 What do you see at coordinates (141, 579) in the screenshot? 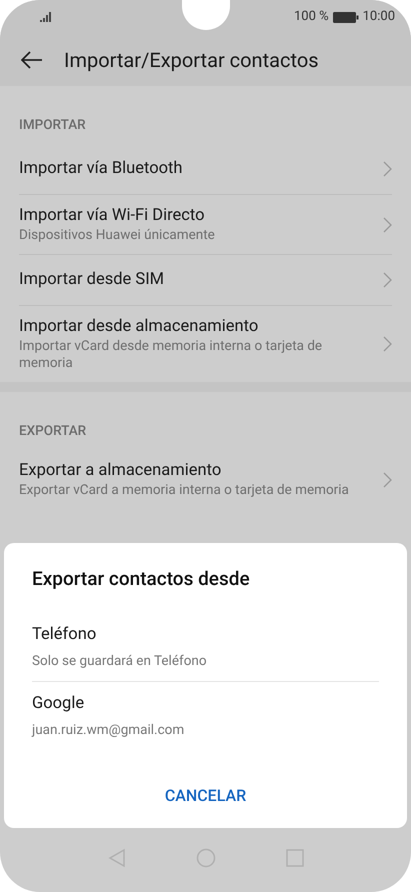
I see `dialog-title: Exportar contactos desde` at bounding box center [141, 579].